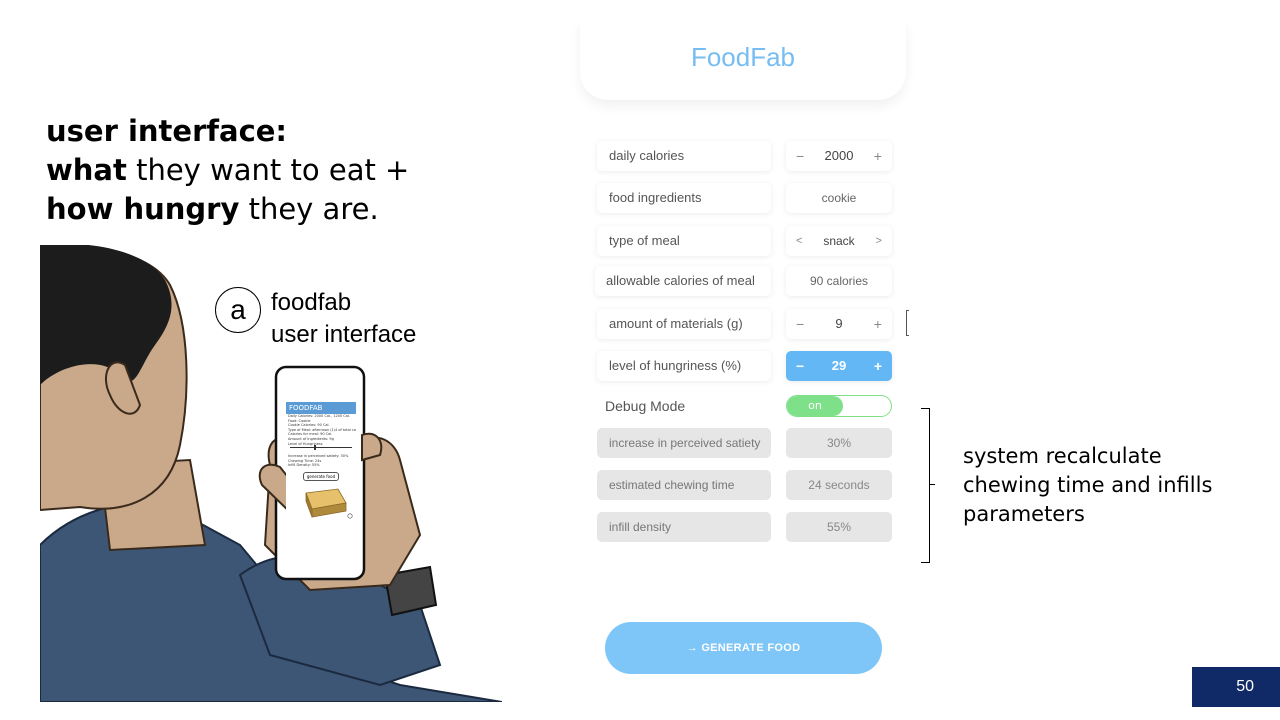 The width and height of the screenshot is (1280, 720). What do you see at coordinates (311, 302) in the screenshot?
I see `label-line1: foodfab` at bounding box center [311, 302].